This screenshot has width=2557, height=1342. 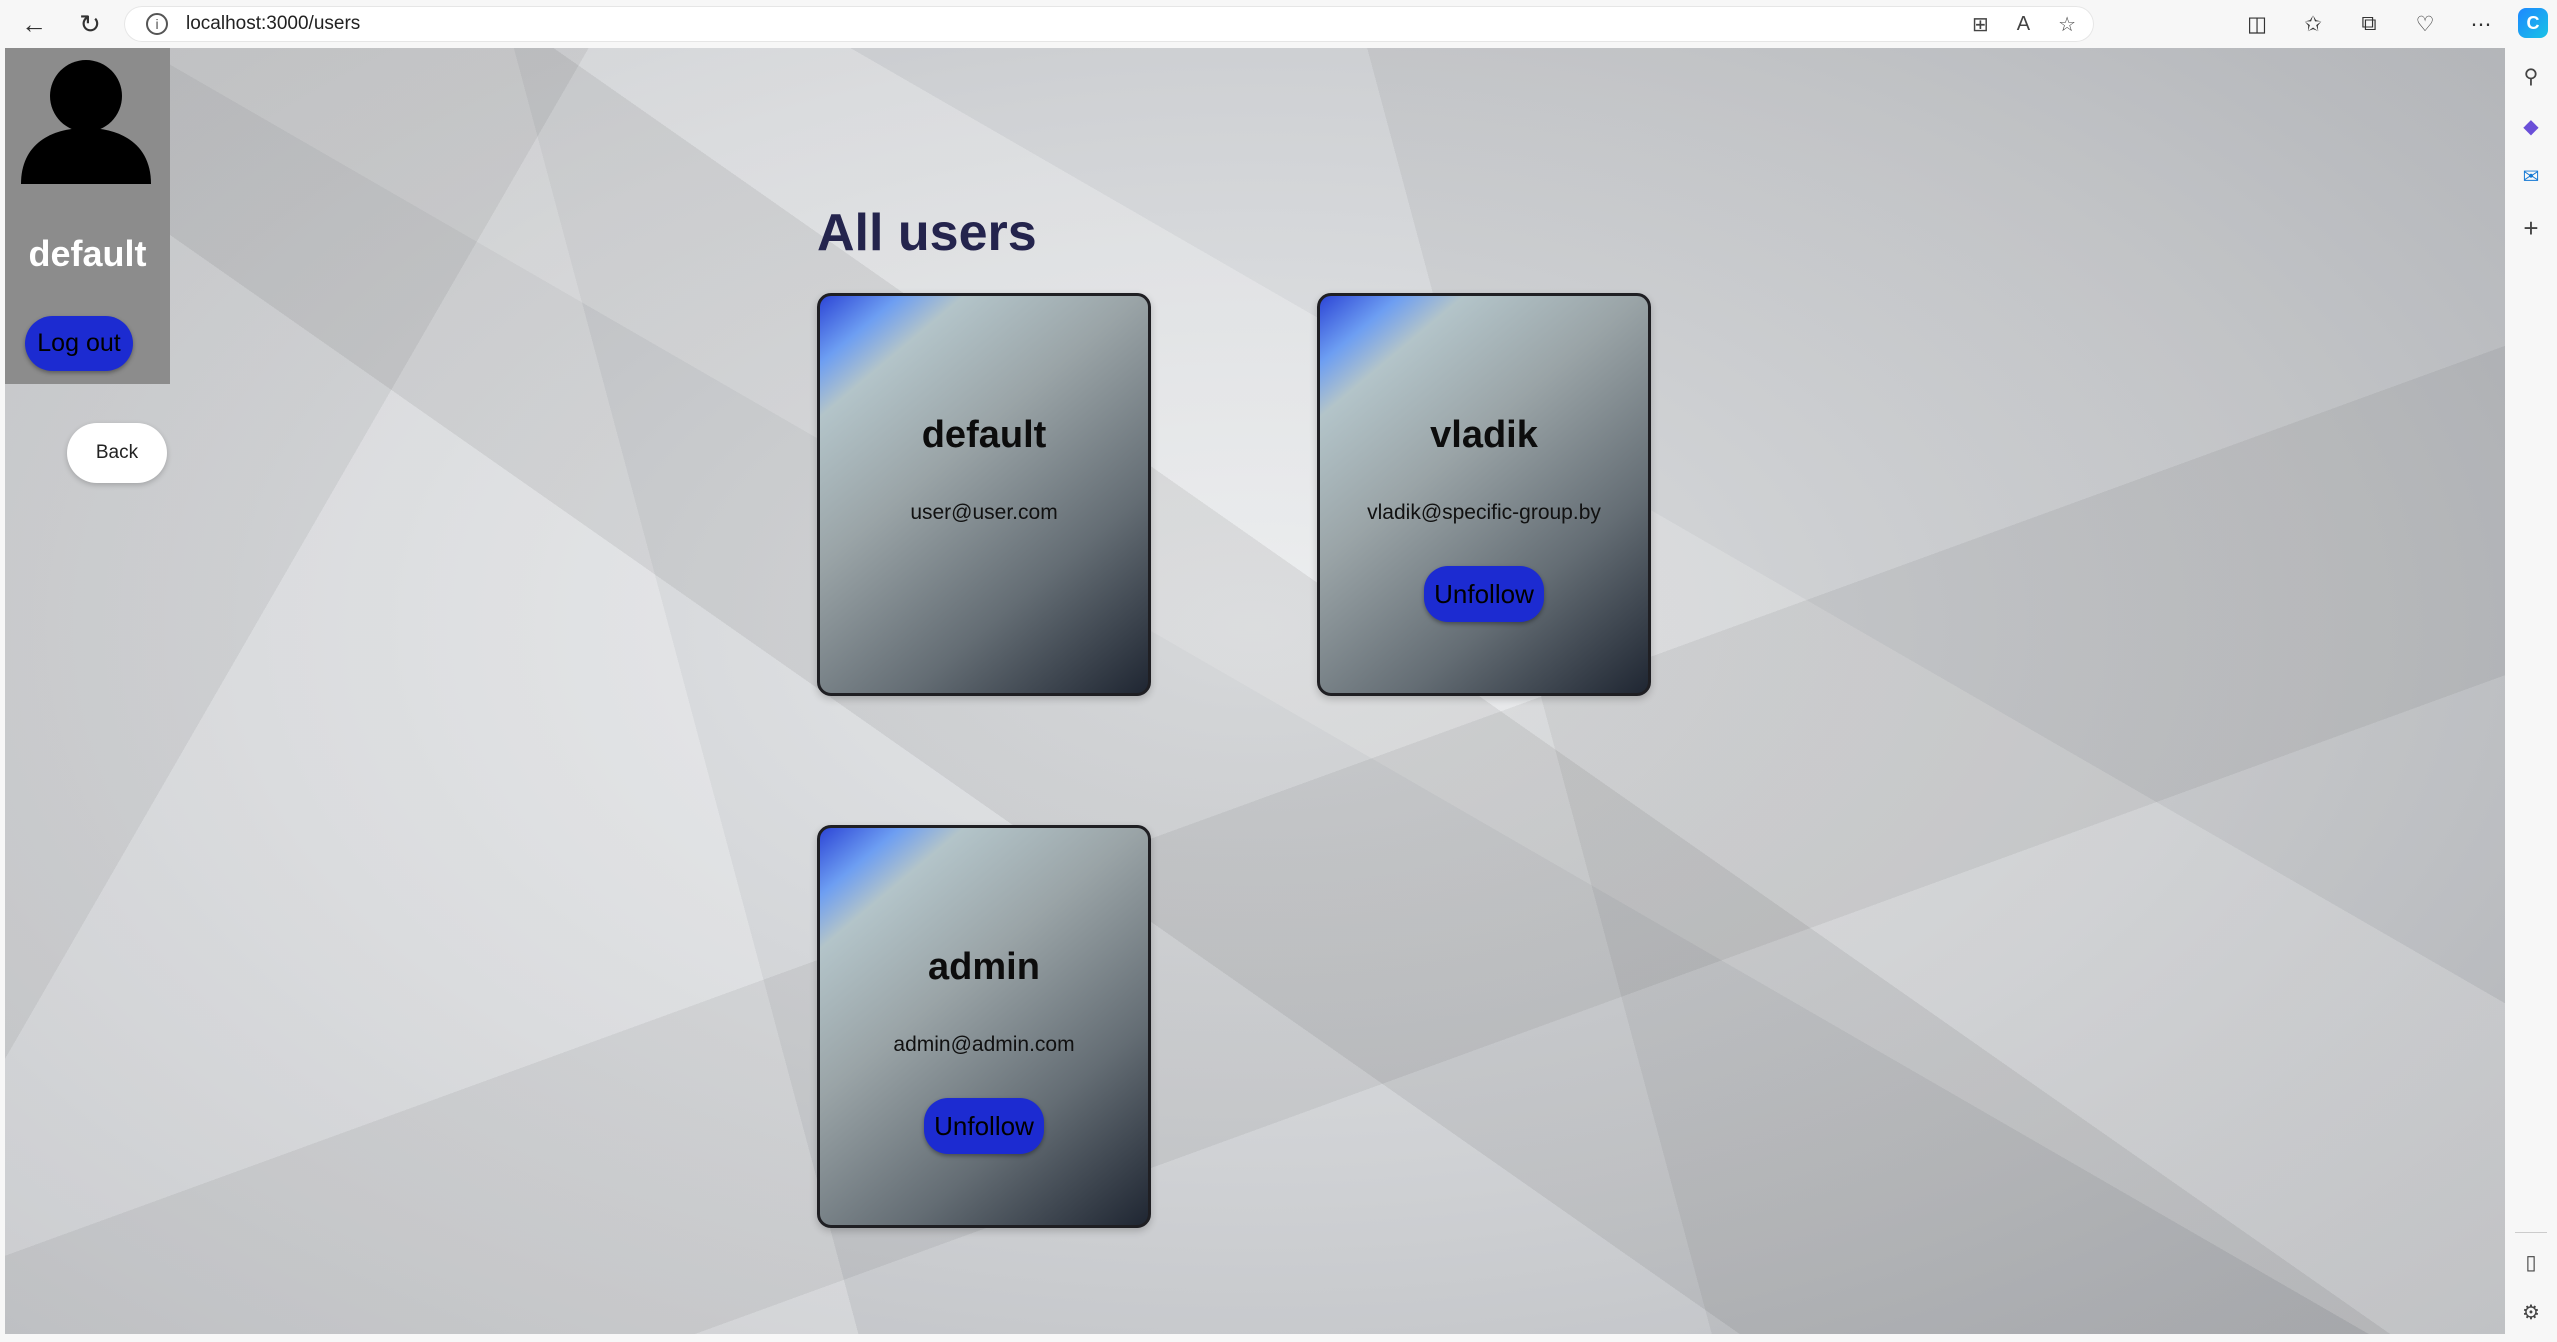 What do you see at coordinates (2067, 24) in the screenshot?
I see `star-icon: ☆` at bounding box center [2067, 24].